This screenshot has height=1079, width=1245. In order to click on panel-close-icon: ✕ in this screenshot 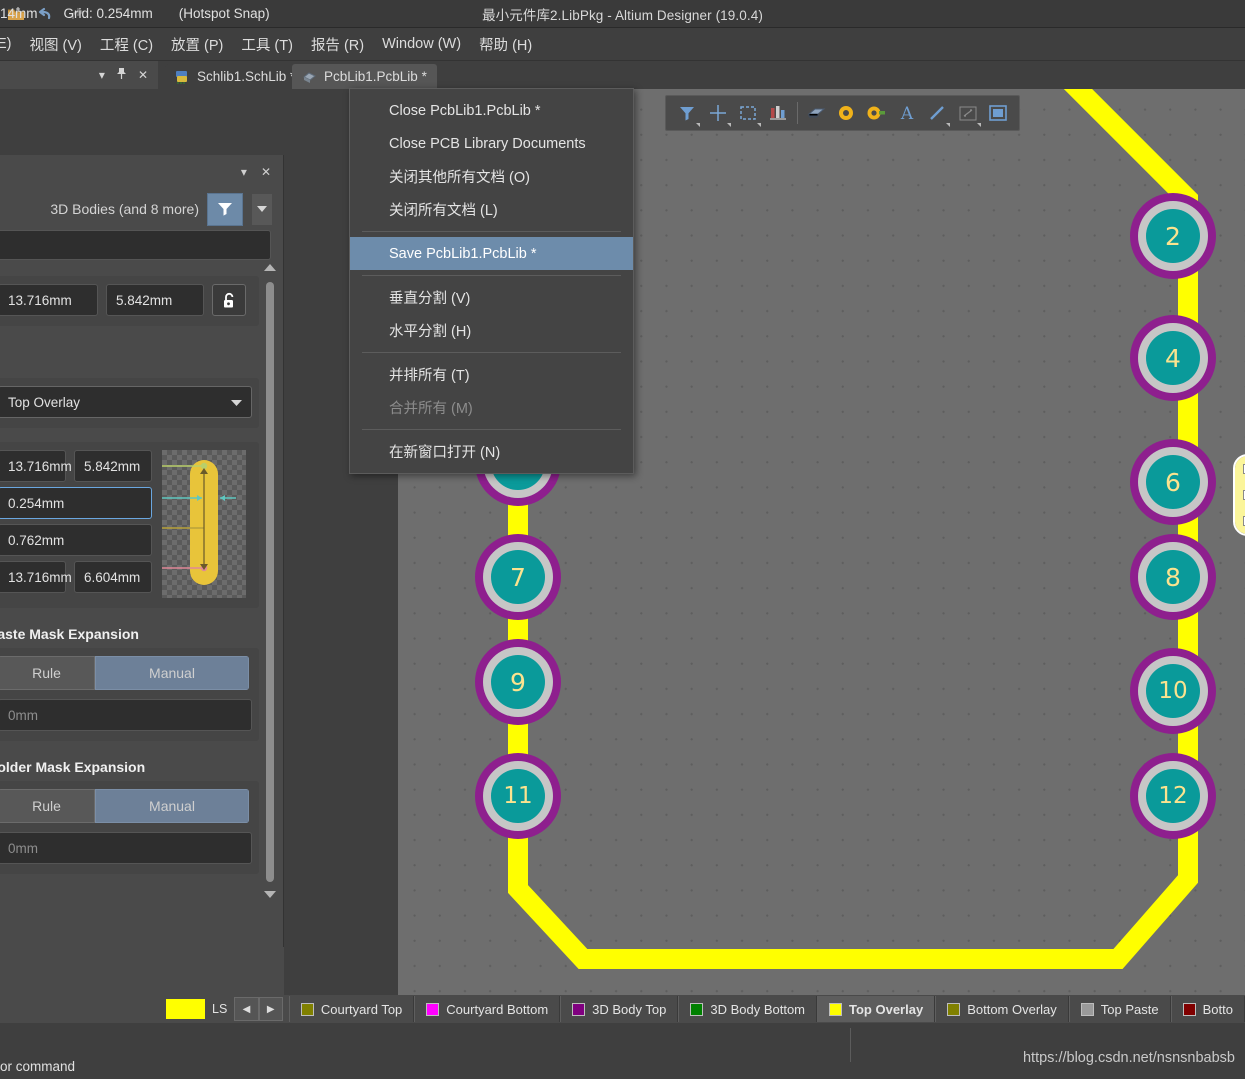, I will do `click(143, 75)`.